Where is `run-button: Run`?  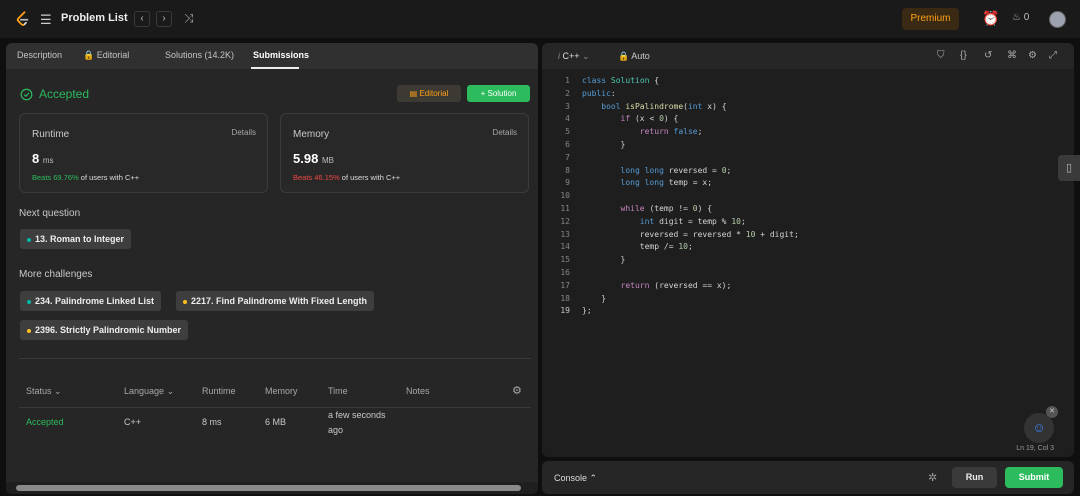 run-button: Run is located at coordinates (974, 477).